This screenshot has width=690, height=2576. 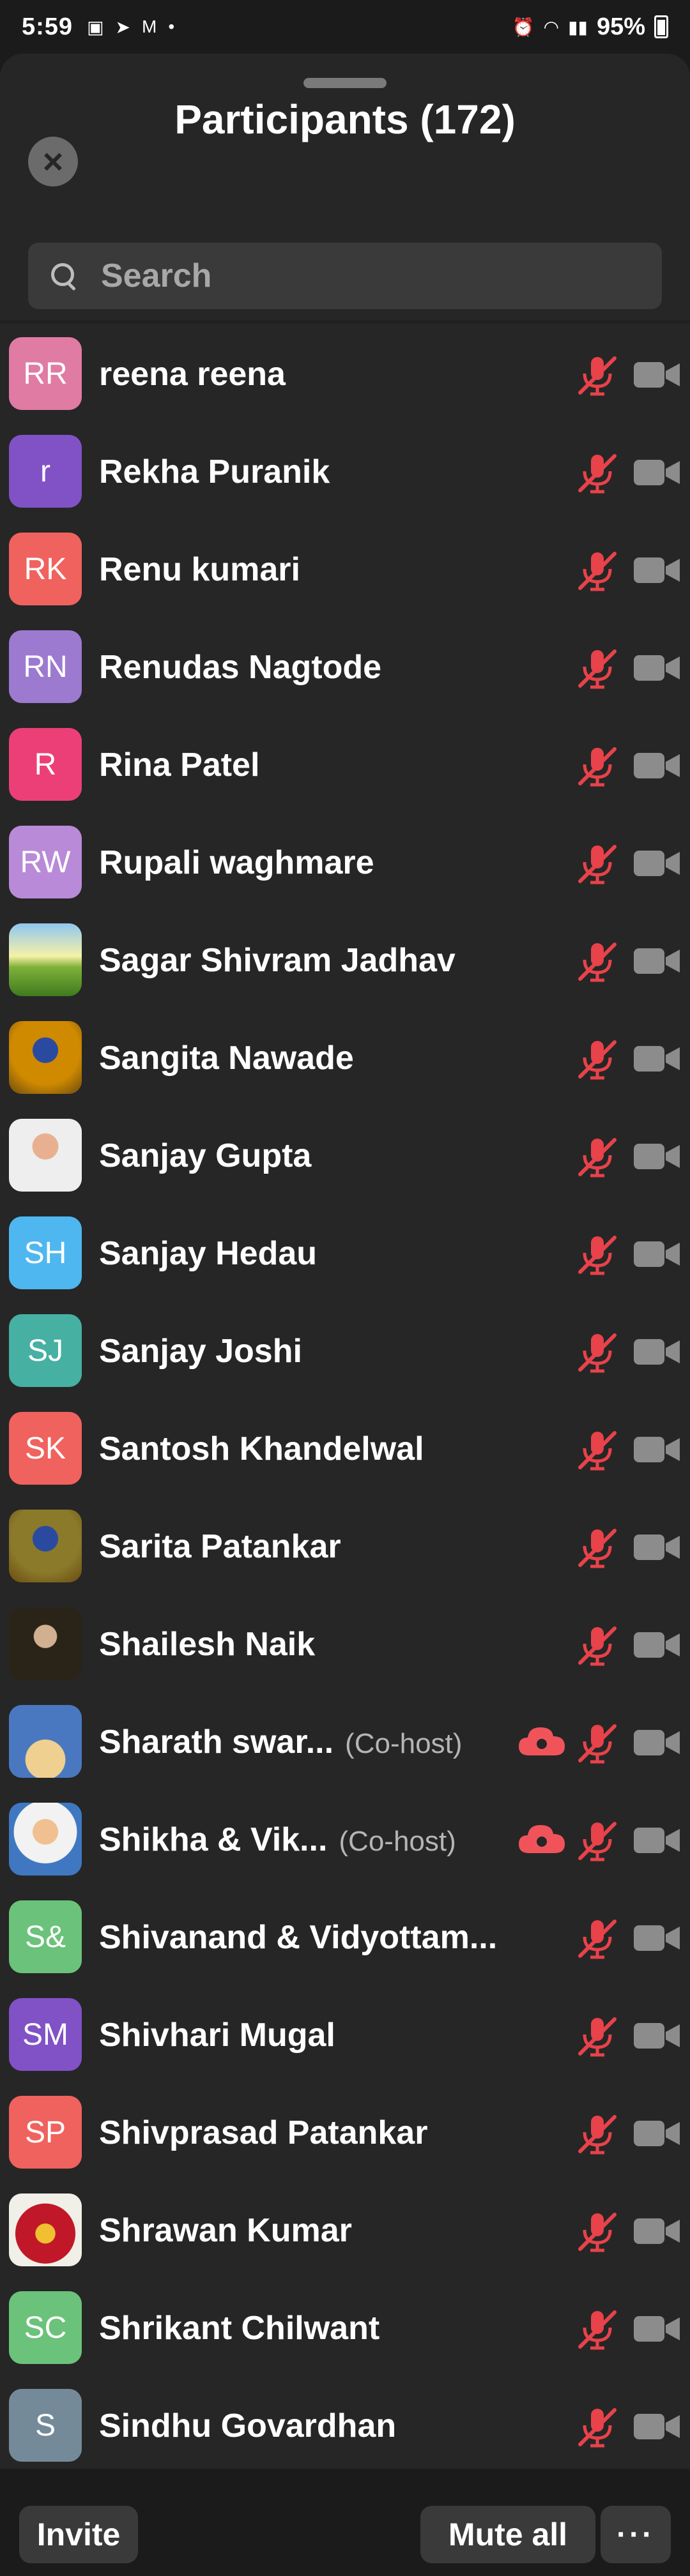 I want to click on participant-avatar: SH, so click(x=45, y=1253).